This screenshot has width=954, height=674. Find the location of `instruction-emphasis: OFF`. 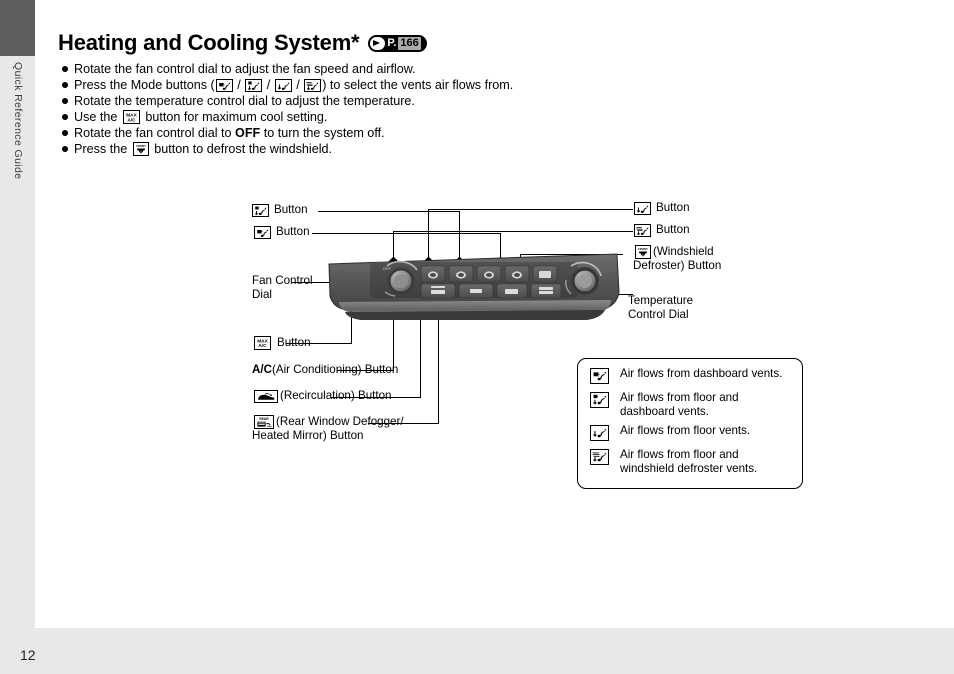

instruction-emphasis: OFF is located at coordinates (248, 133).